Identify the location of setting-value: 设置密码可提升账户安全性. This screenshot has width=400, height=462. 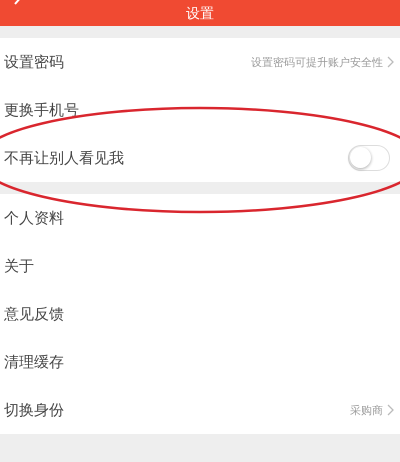
(317, 62).